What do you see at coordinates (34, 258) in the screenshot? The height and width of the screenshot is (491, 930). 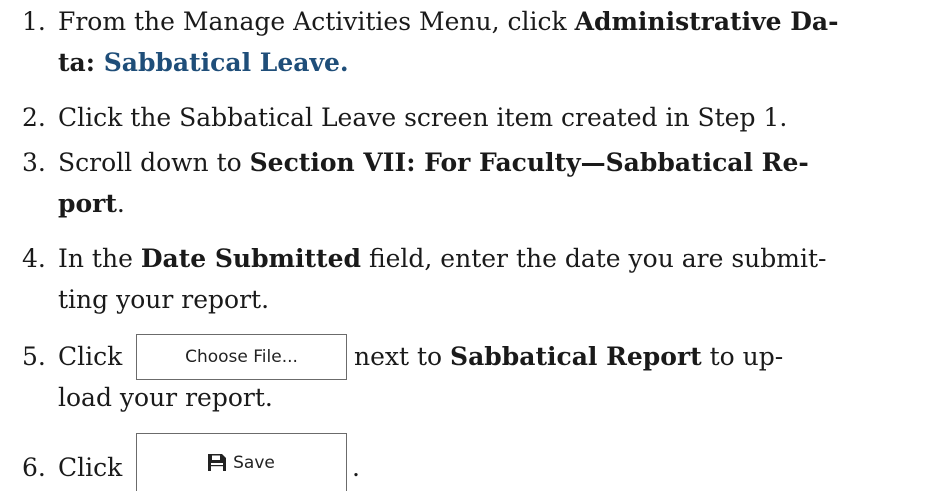 I see `step-number: 4.` at bounding box center [34, 258].